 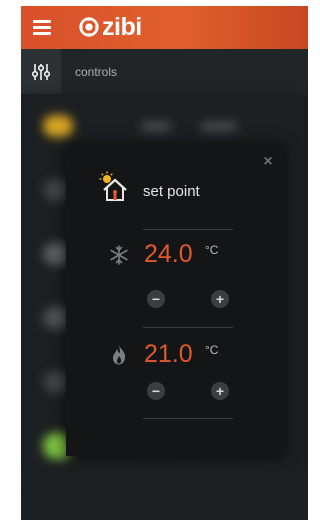 What do you see at coordinates (119, 255) in the screenshot?
I see `snowflake-icon` at bounding box center [119, 255].